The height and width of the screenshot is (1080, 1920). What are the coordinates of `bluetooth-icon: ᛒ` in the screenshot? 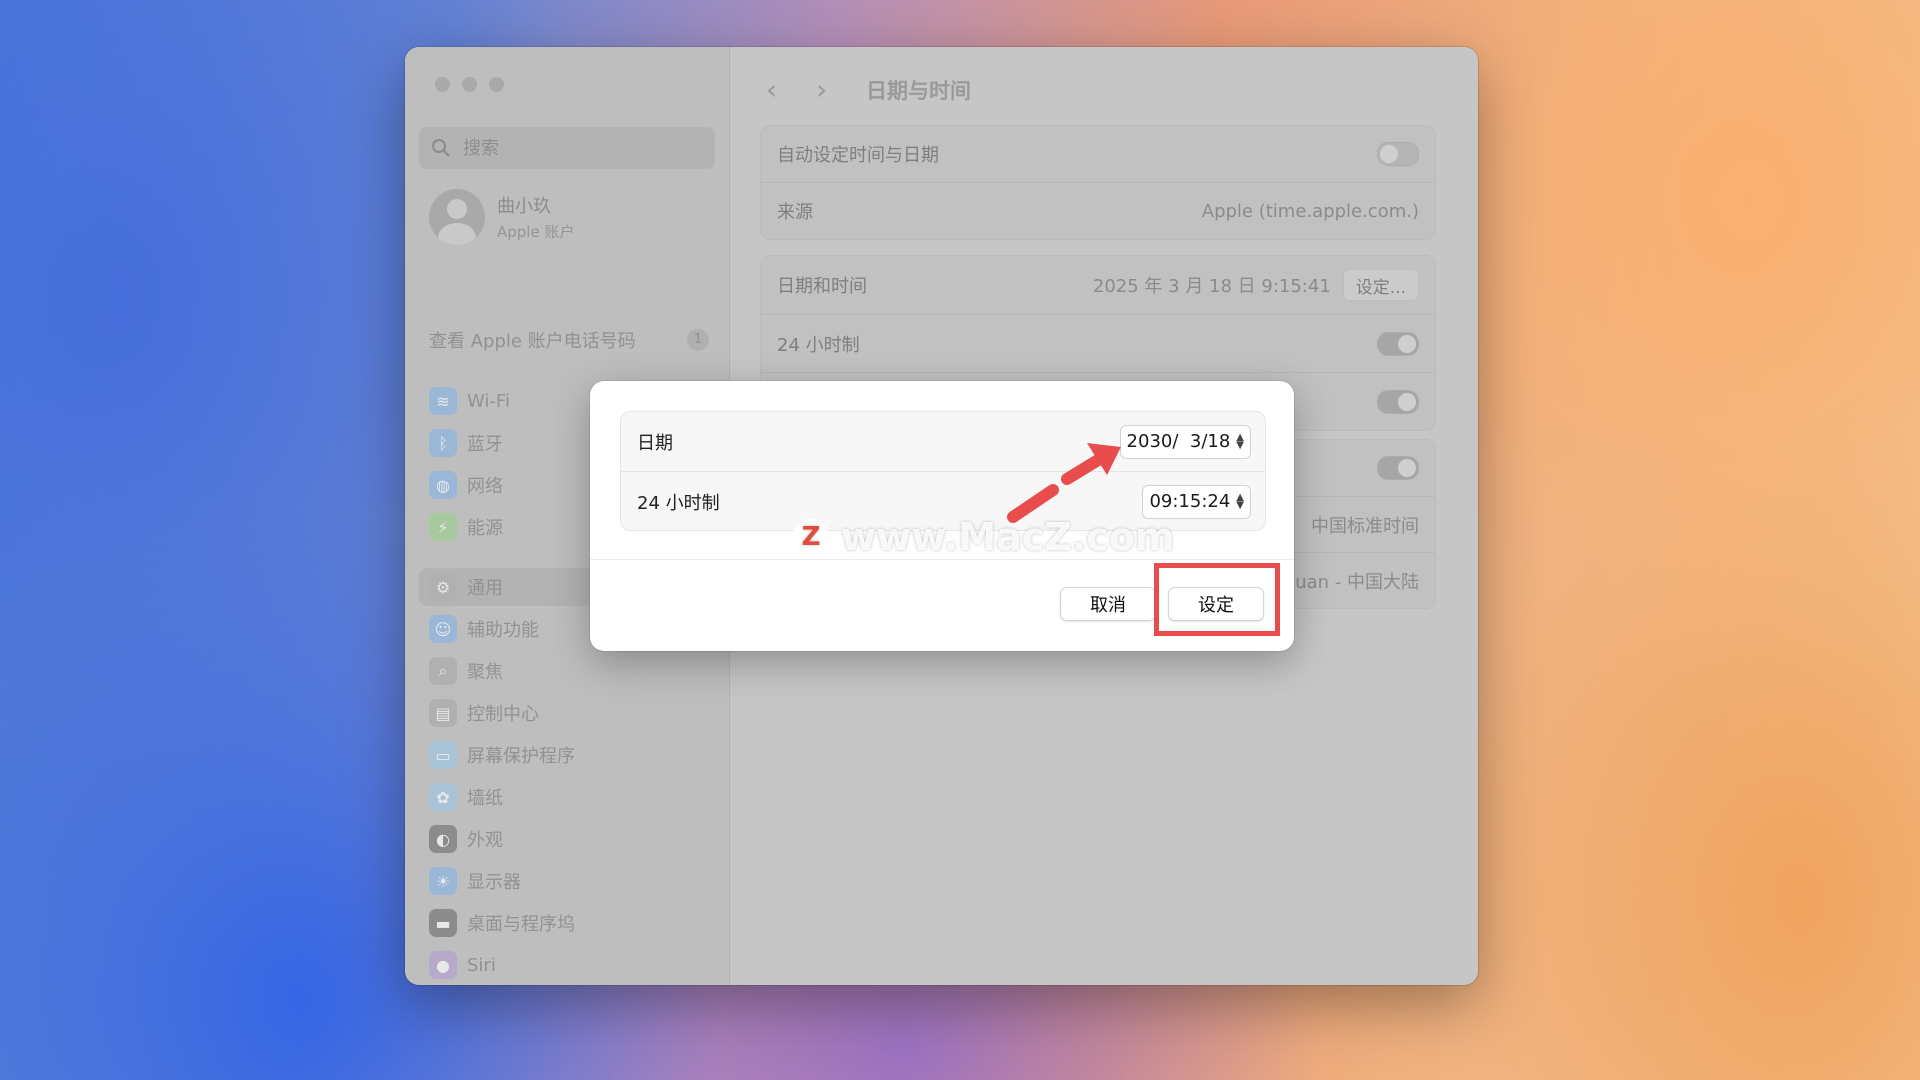 It's located at (443, 443).